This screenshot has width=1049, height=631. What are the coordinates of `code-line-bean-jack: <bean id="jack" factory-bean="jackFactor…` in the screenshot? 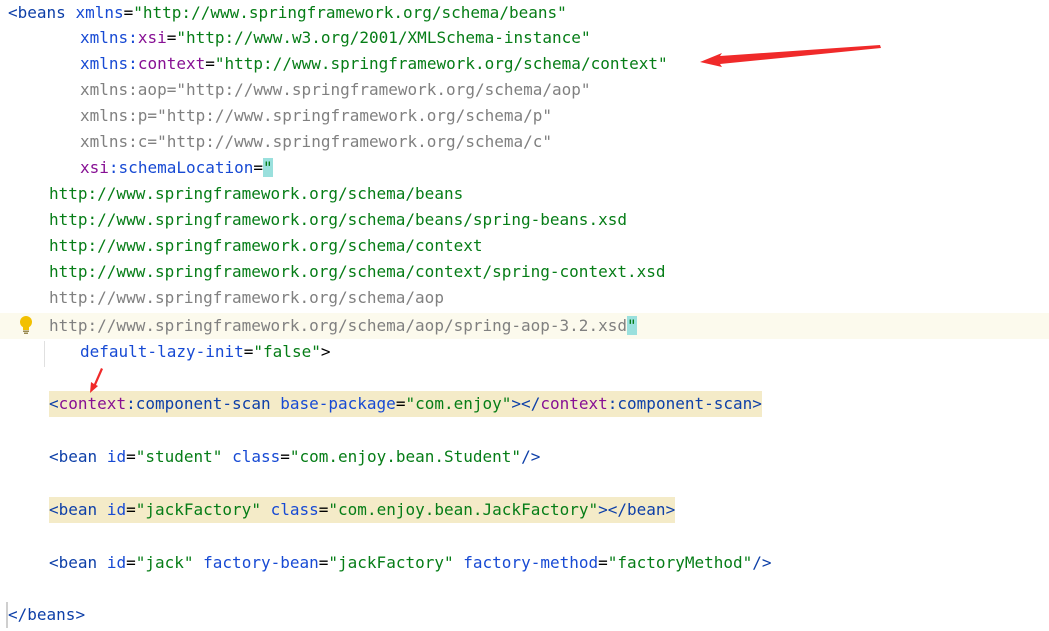 It's located at (410, 563).